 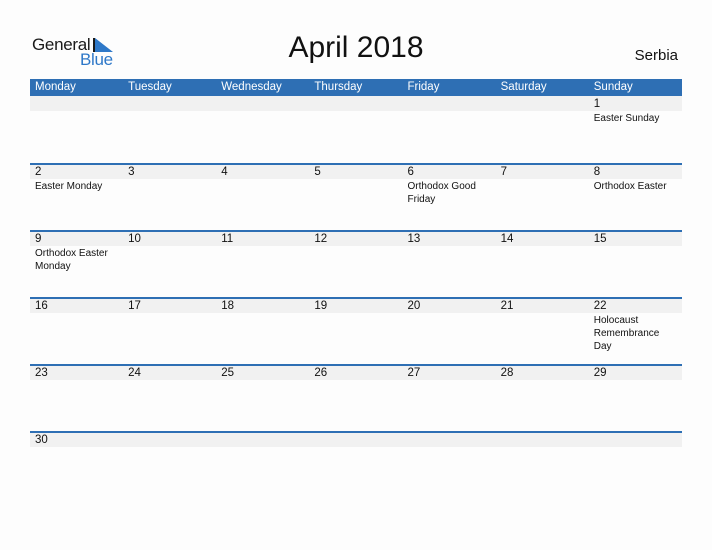 What do you see at coordinates (55, 87) in the screenshot?
I see `weekday-monday: Monday` at bounding box center [55, 87].